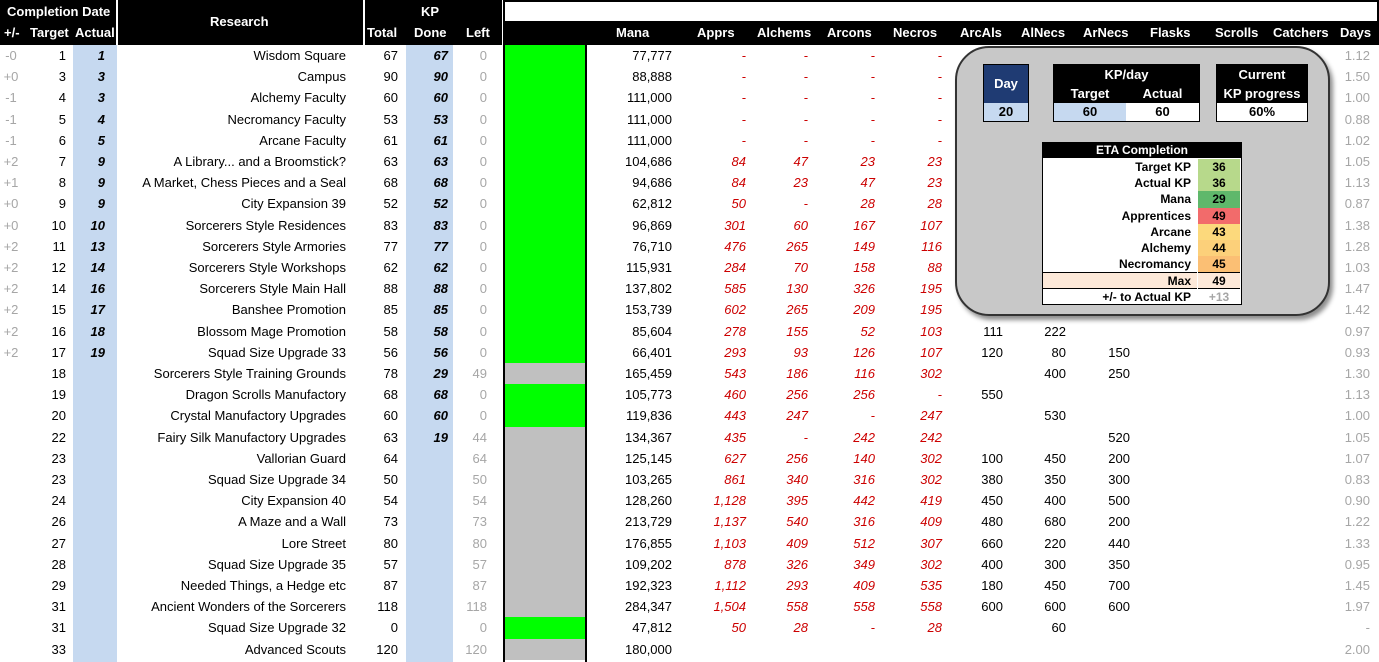  Describe the element at coordinates (911, 479) in the screenshot. I see `cell-necros: 302` at that location.